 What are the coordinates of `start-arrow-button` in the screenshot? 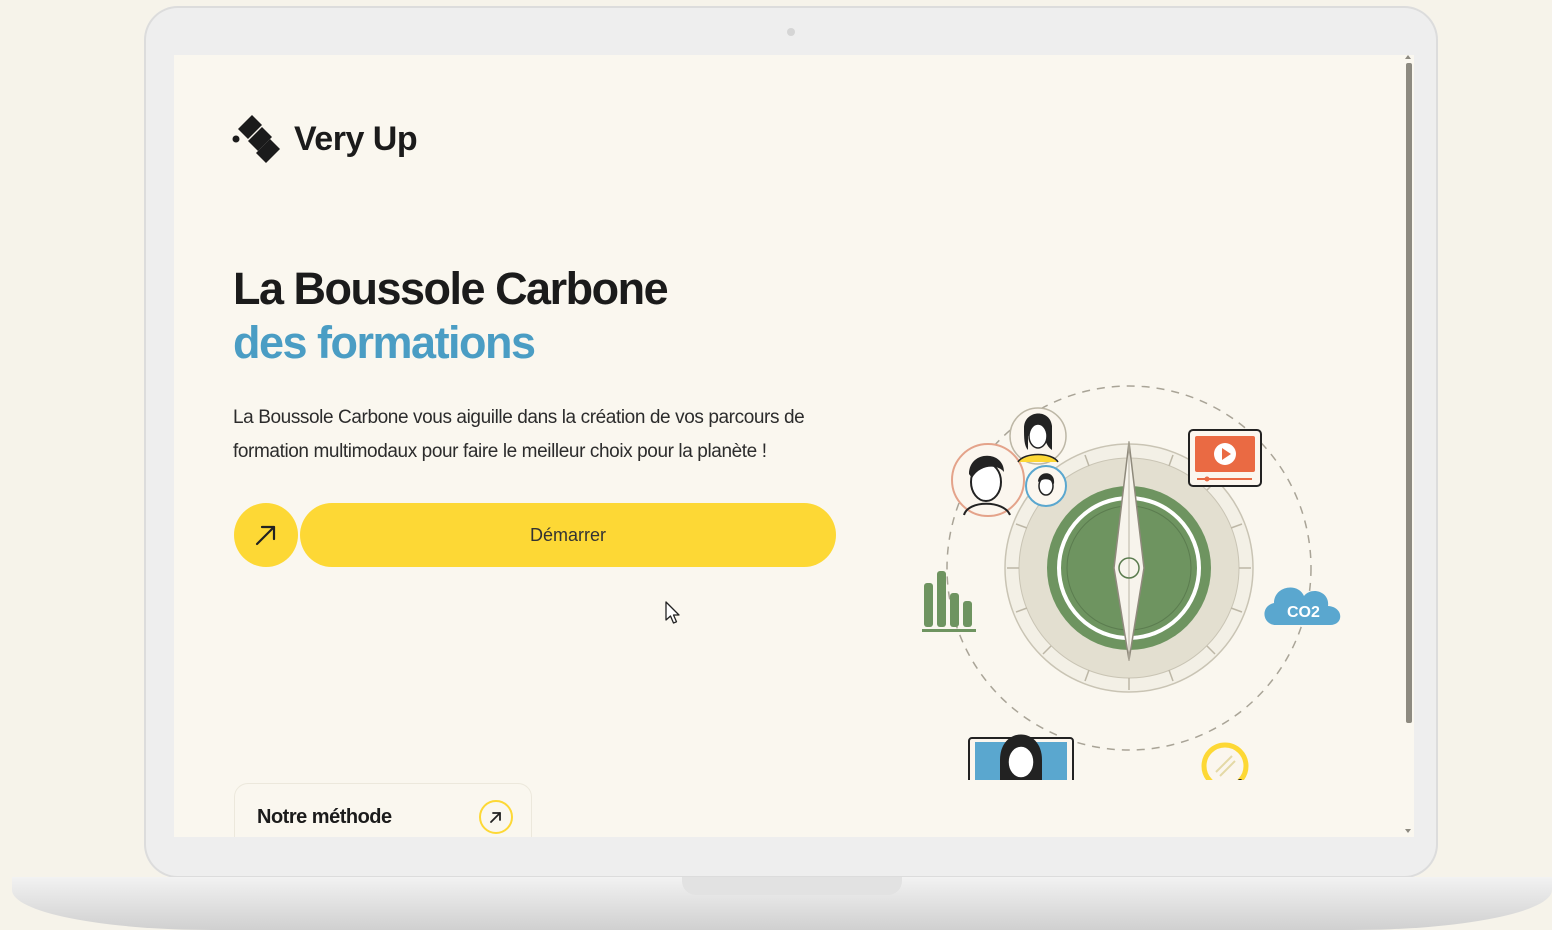 It's located at (266, 535).